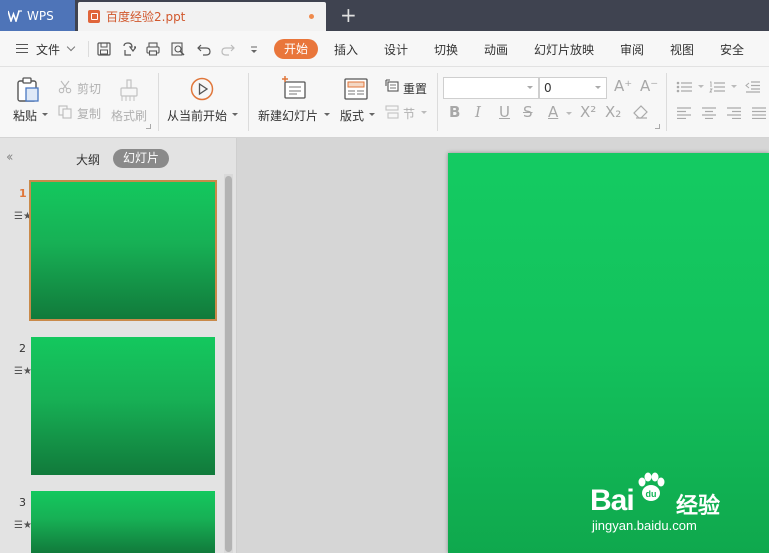 This screenshot has height=553, width=769. I want to click on collapse-pane-icon: ‹‹, so click(10, 157).